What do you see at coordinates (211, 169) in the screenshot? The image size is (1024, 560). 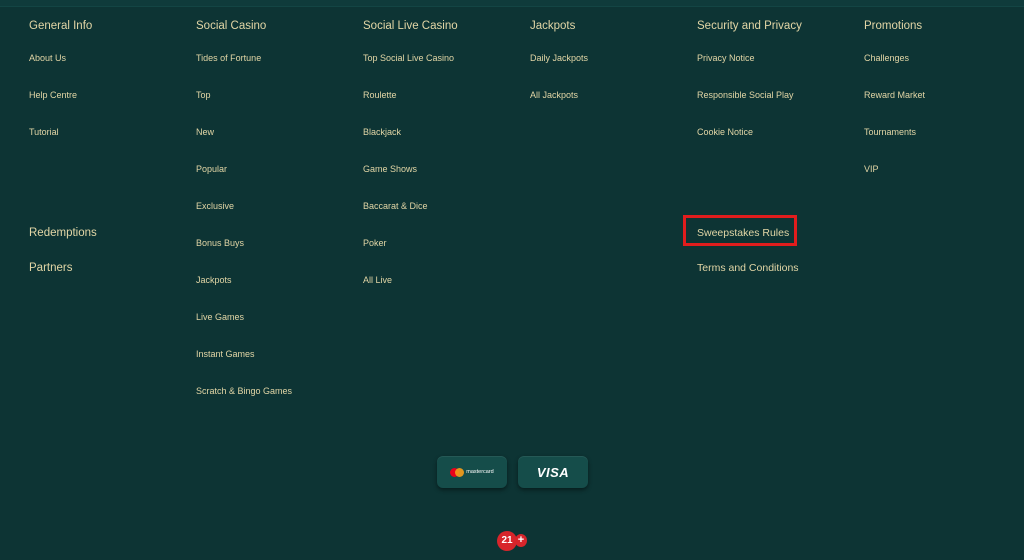 I see `footer-link-popular: Popular` at bounding box center [211, 169].